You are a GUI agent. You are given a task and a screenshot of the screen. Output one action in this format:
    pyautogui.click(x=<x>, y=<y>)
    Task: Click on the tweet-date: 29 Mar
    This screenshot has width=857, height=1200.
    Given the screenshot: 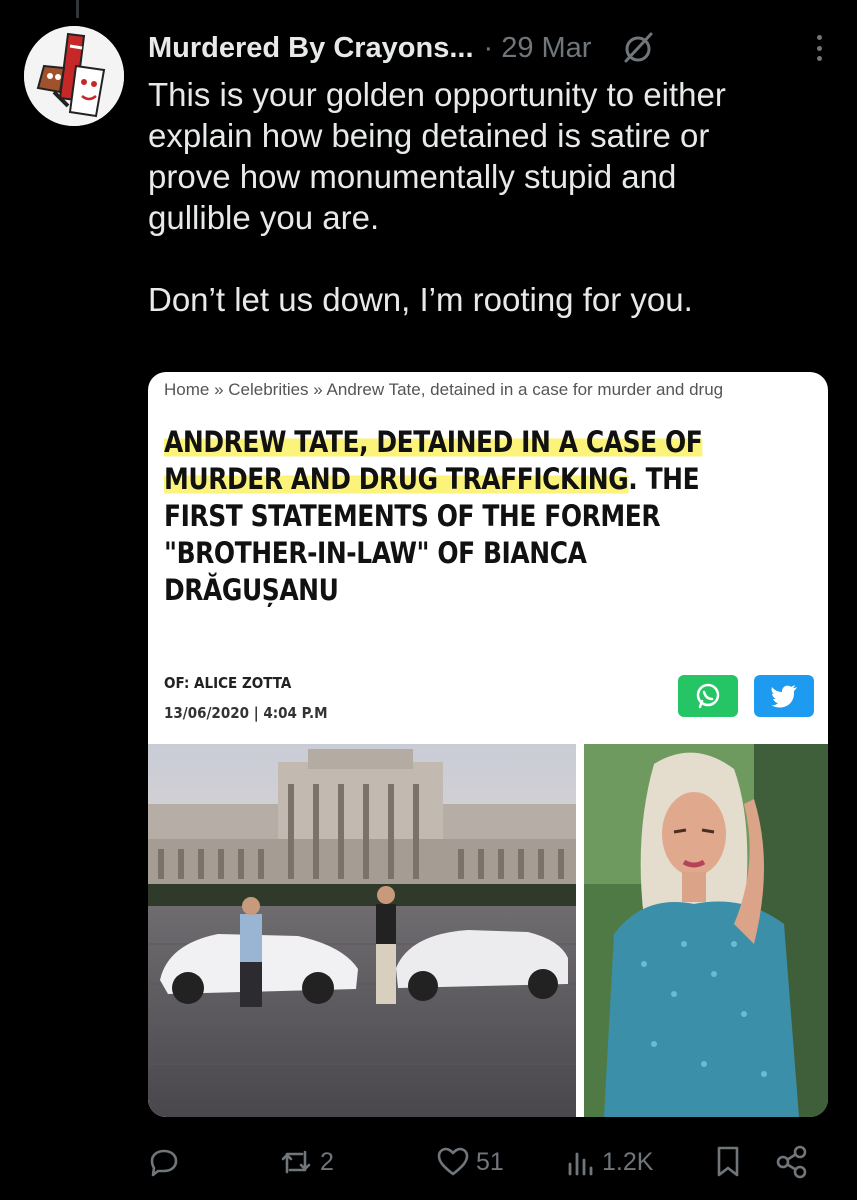 What is the action you would take?
    pyautogui.click(x=546, y=48)
    